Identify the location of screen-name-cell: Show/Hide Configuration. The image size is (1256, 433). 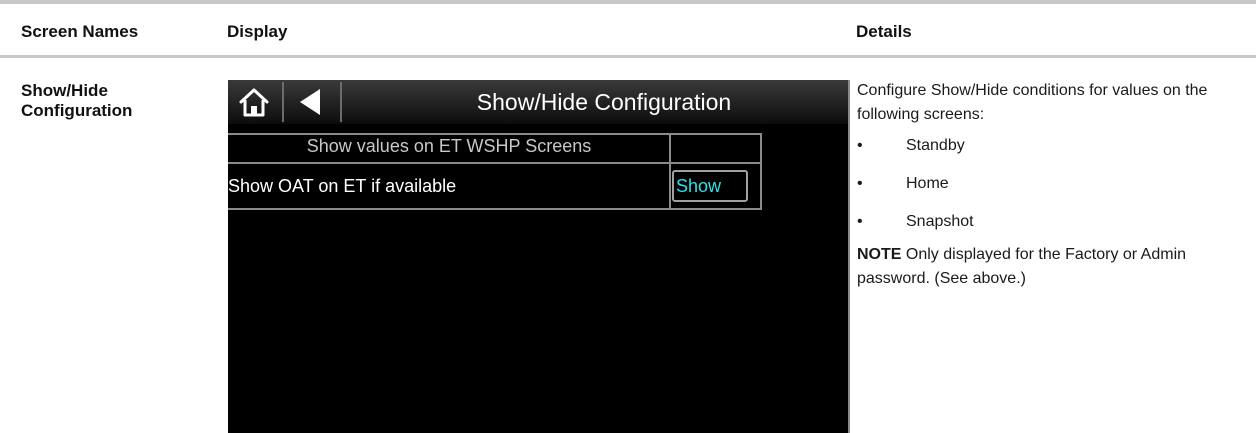
(77, 100).